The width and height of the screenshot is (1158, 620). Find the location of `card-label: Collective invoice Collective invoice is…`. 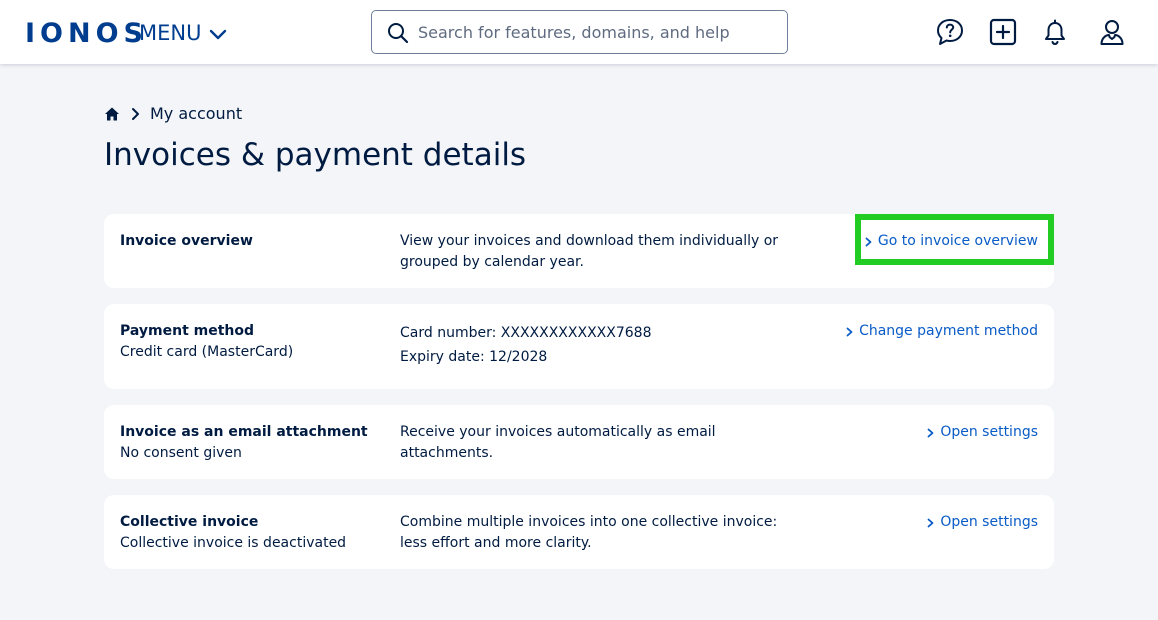

card-label: Collective invoice Collective invoice is… is located at coordinates (255, 533).